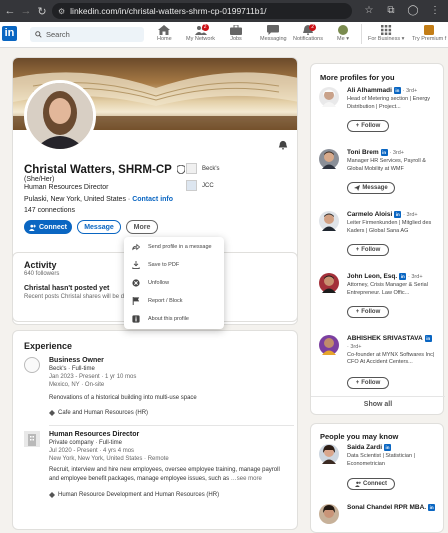  I want to click on profile-name: John Leon, Esq., so click(372, 276).